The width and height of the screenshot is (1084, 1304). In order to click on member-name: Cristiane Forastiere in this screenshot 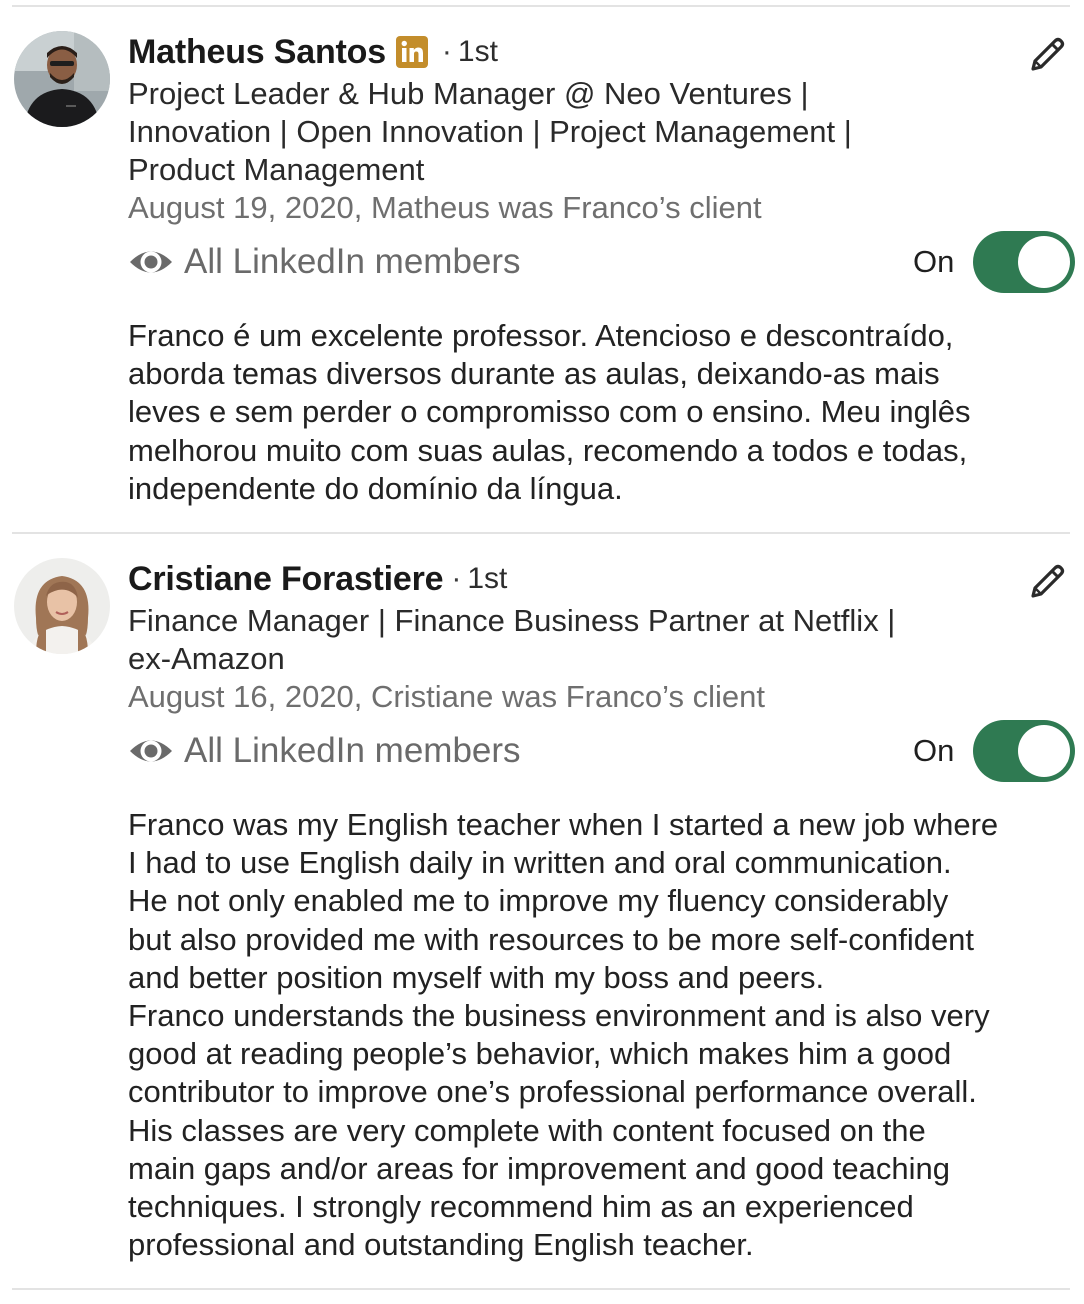, I will do `click(286, 579)`.